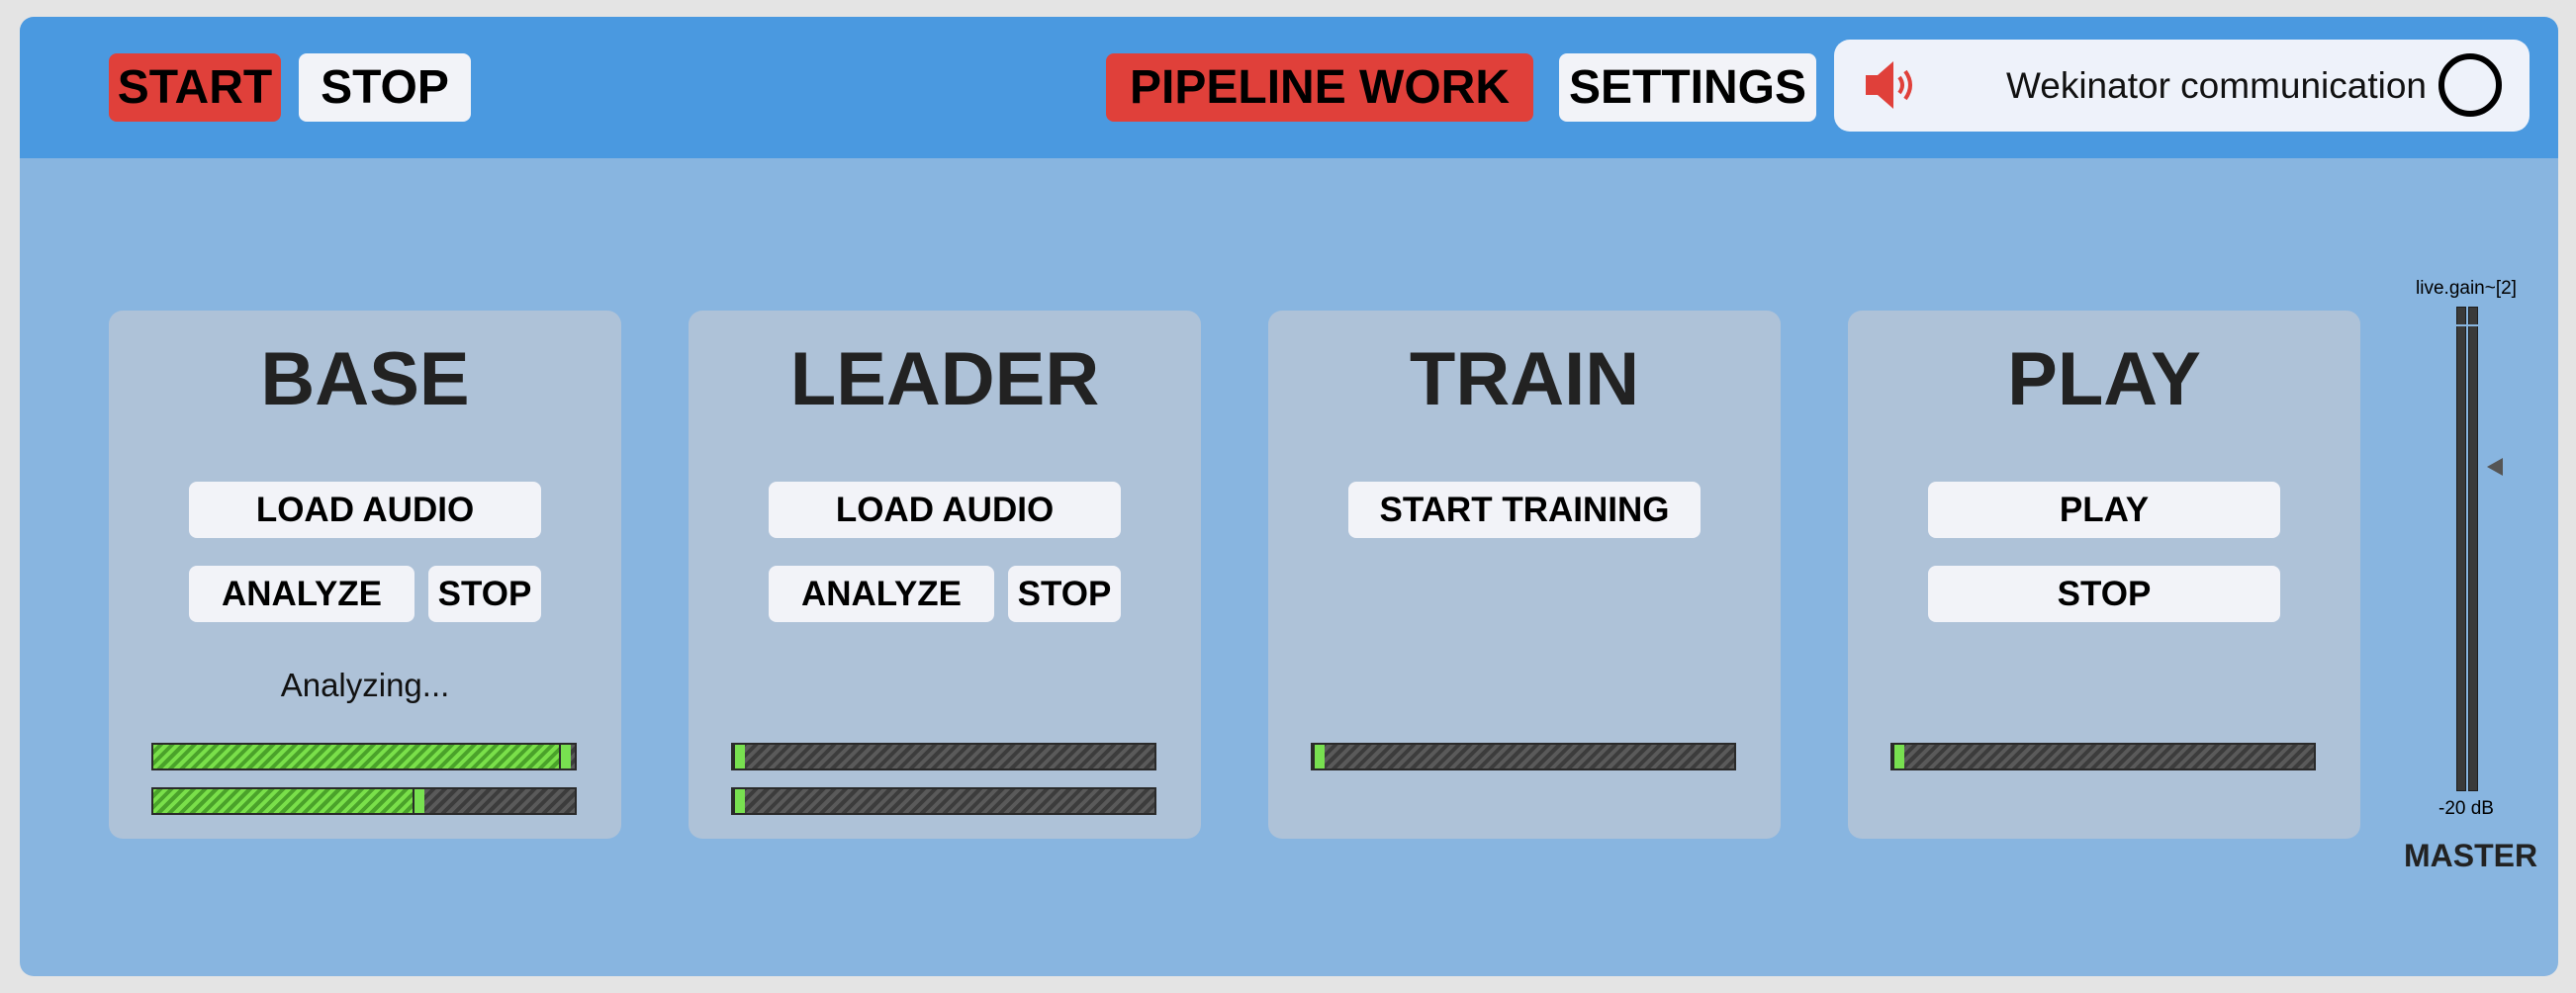 The height and width of the screenshot is (993, 2576). I want to click on gain-meter-divider, so click(2467, 325).